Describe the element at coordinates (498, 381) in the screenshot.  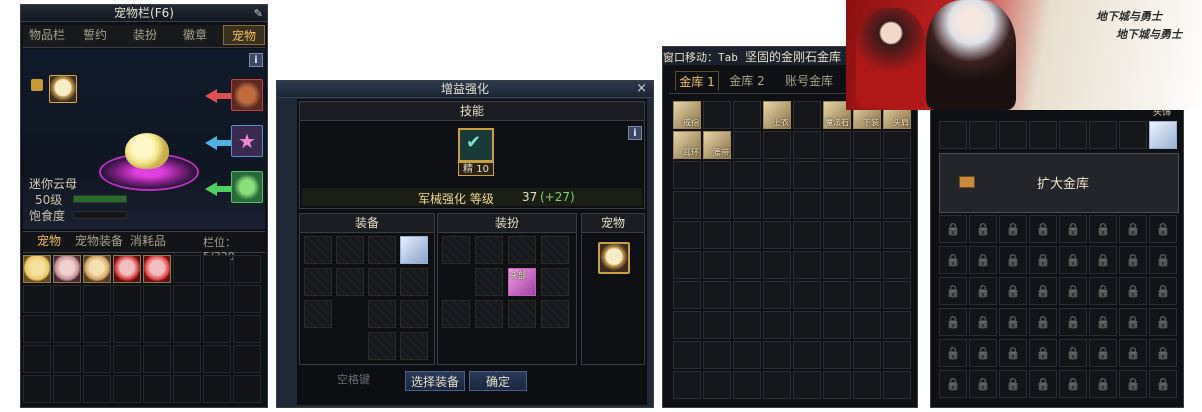
I see `confirm-button: 确定` at that location.